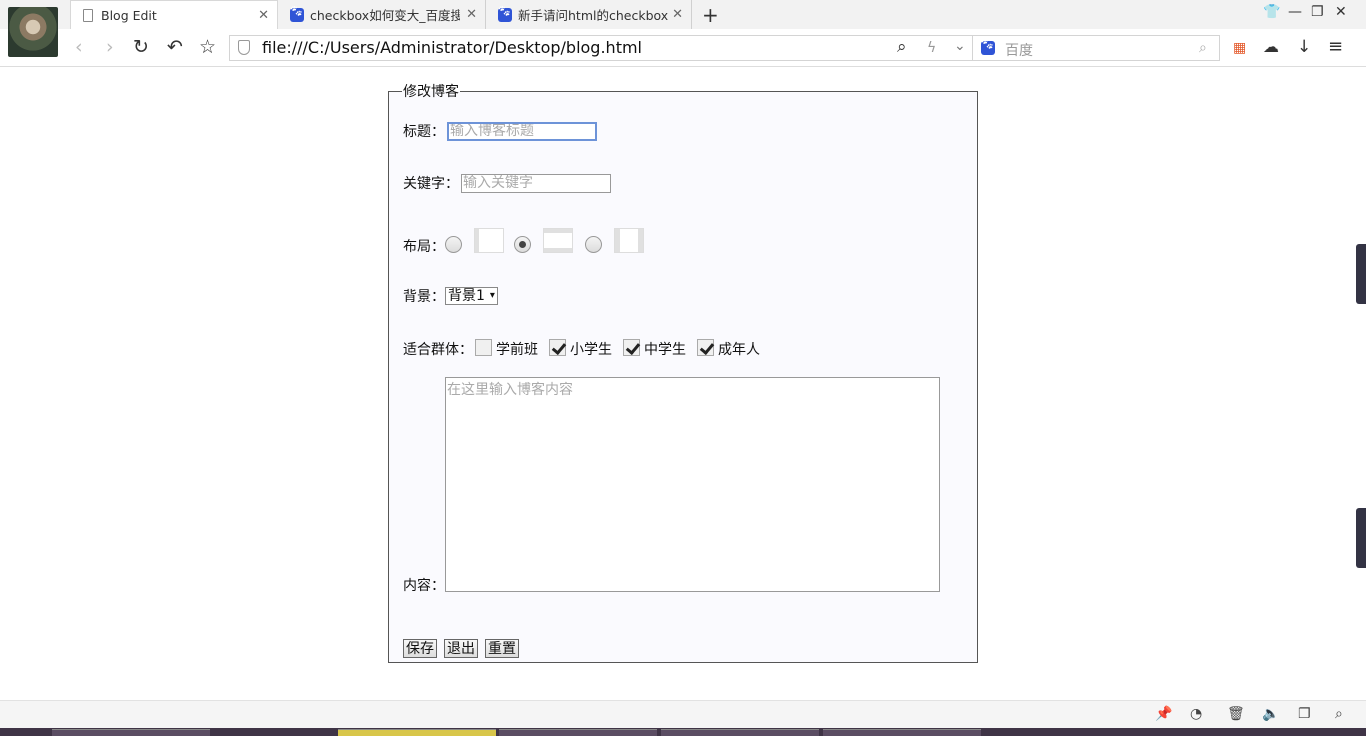 The height and width of the screenshot is (736, 1366). I want to click on avatar, so click(33, 32).